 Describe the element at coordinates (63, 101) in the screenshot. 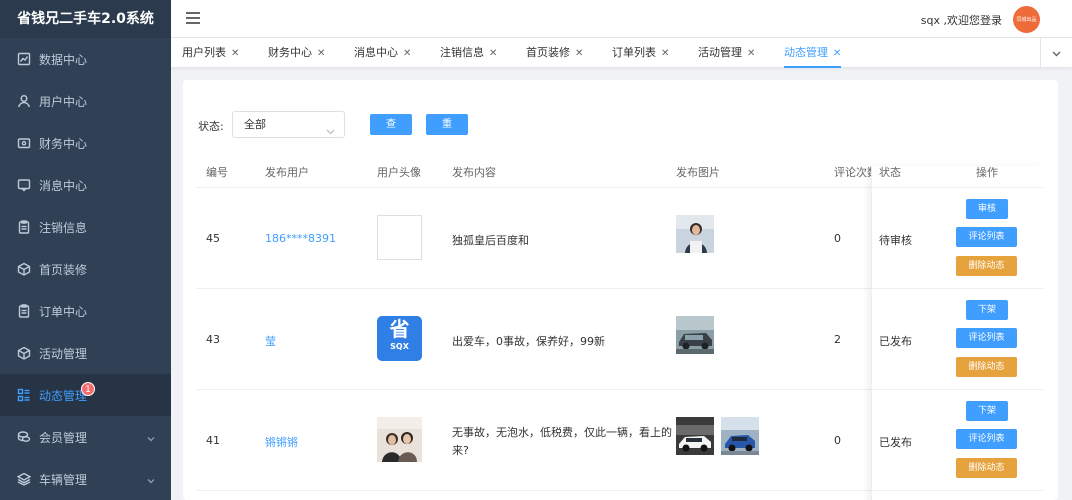

I see `sidebar-item-label: 用户中心` at that location.